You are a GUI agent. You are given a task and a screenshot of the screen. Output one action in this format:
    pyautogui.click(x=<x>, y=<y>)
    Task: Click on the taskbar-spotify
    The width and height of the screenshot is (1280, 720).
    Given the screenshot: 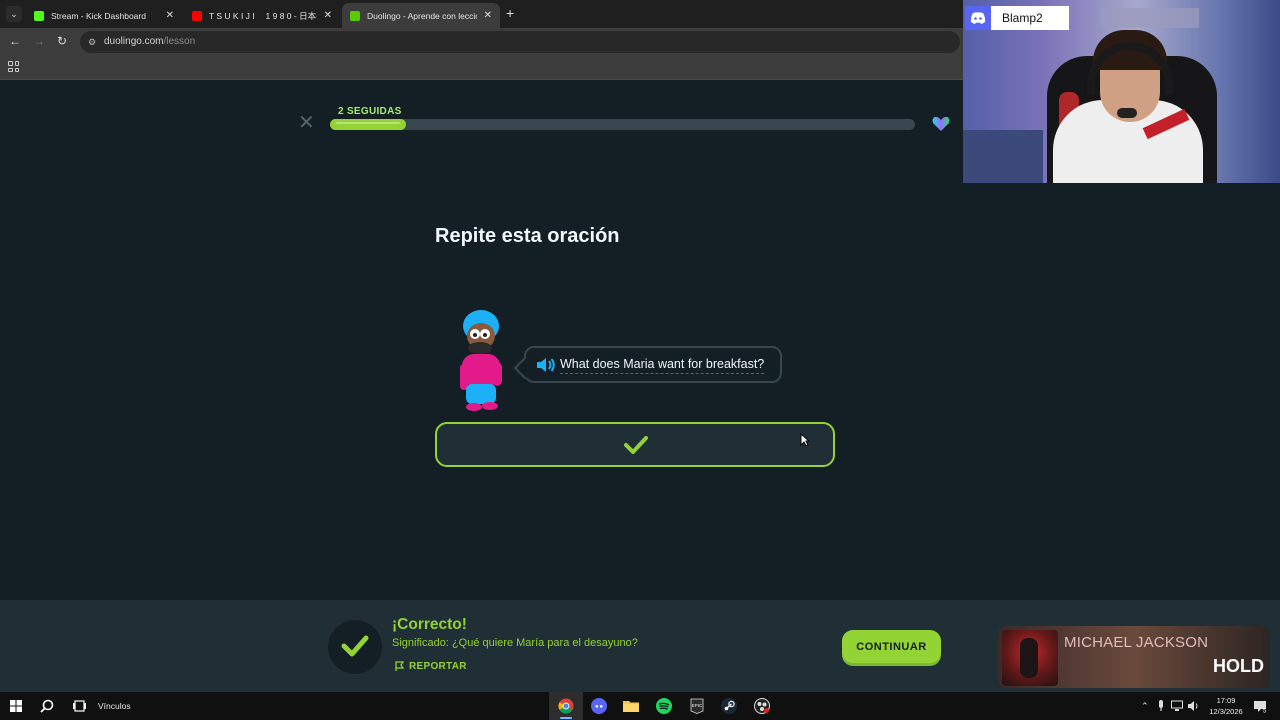 What is the action you would take?
    pyautogui.click(x=664, y=706)
    